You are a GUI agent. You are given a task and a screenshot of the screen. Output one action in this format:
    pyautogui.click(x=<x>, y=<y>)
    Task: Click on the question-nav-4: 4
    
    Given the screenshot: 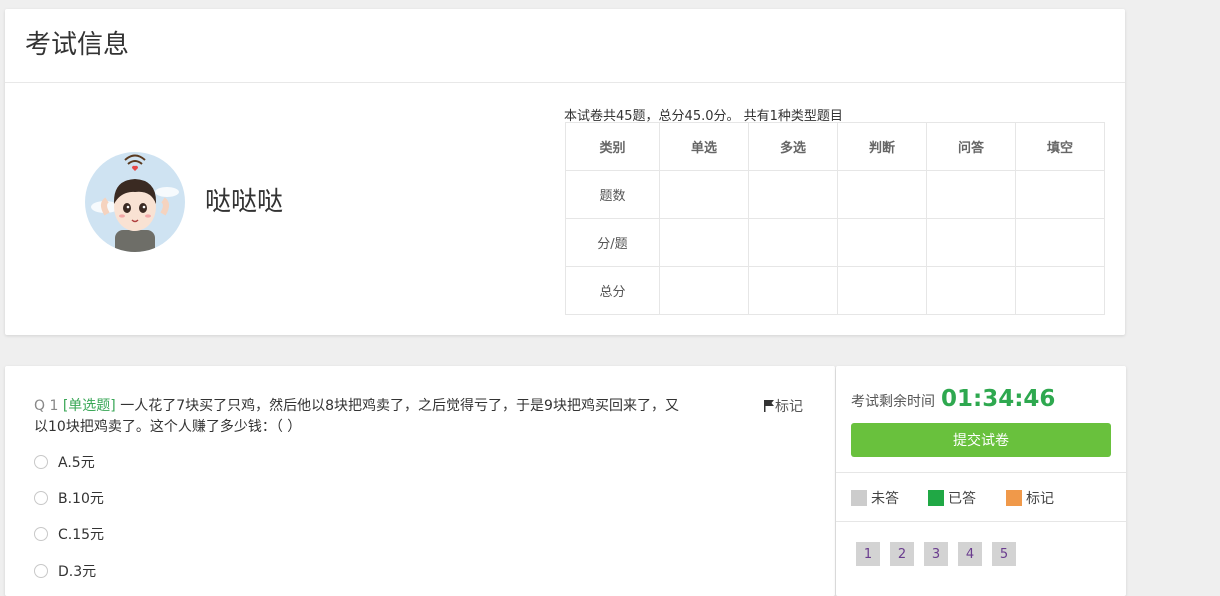 What is the action you would take?
    pyautogui.click(x=970, y=554)
    